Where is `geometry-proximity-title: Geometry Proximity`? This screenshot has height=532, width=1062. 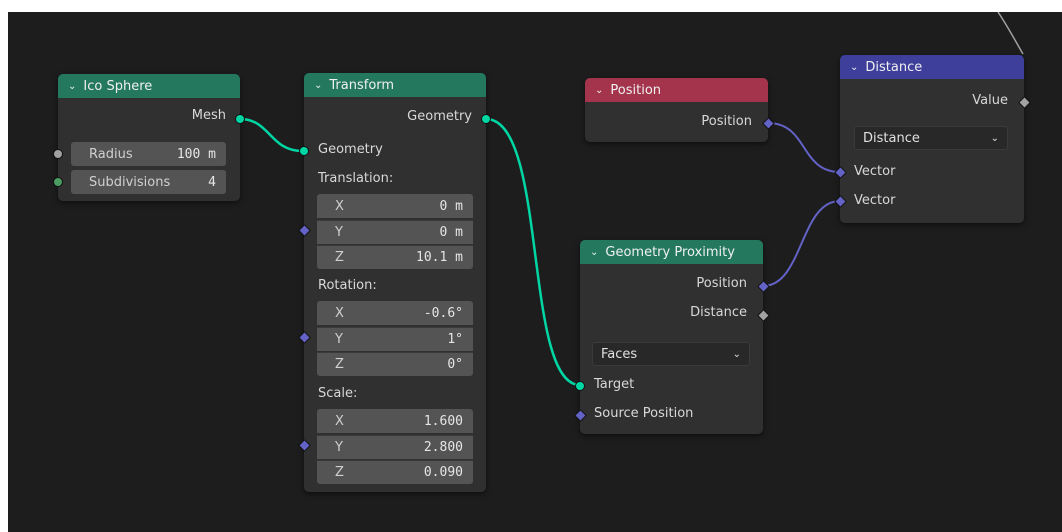
geometry-proximity-title: Geometry Proximity is located at coordinates (670, 252).